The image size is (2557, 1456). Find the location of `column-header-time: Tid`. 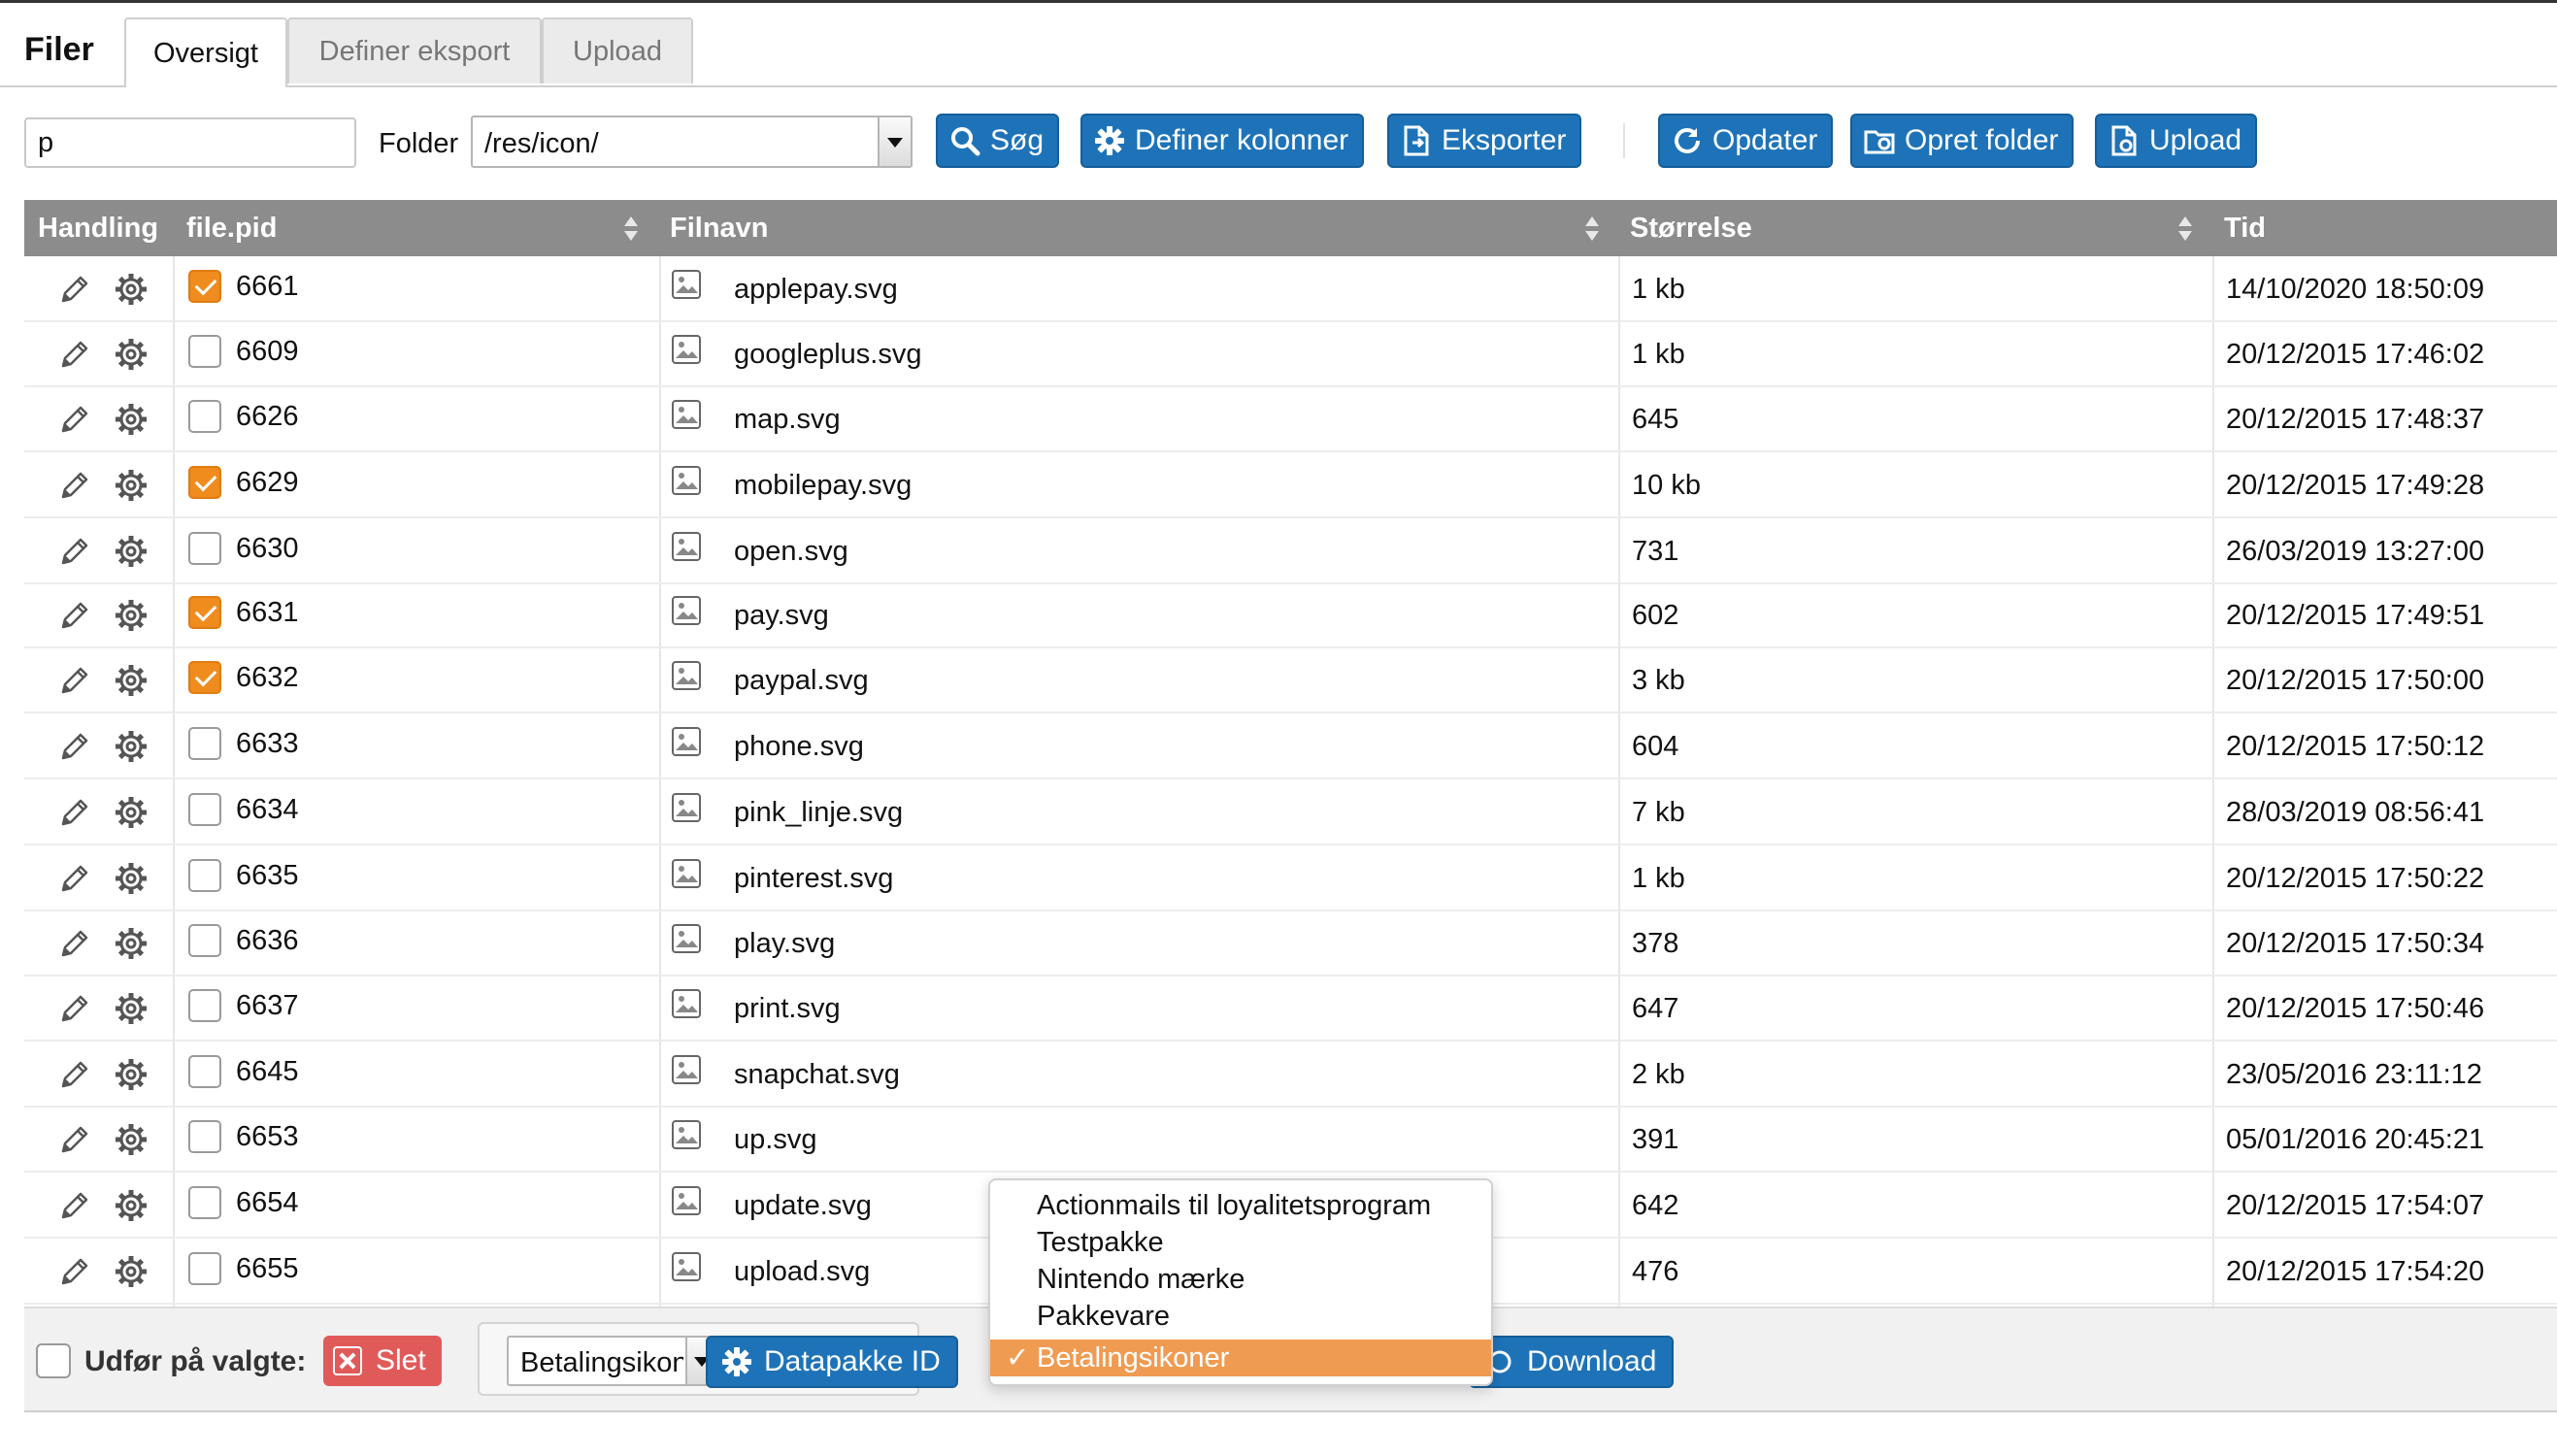

column-header-time: Tid is located at coordinates (2245, 228).